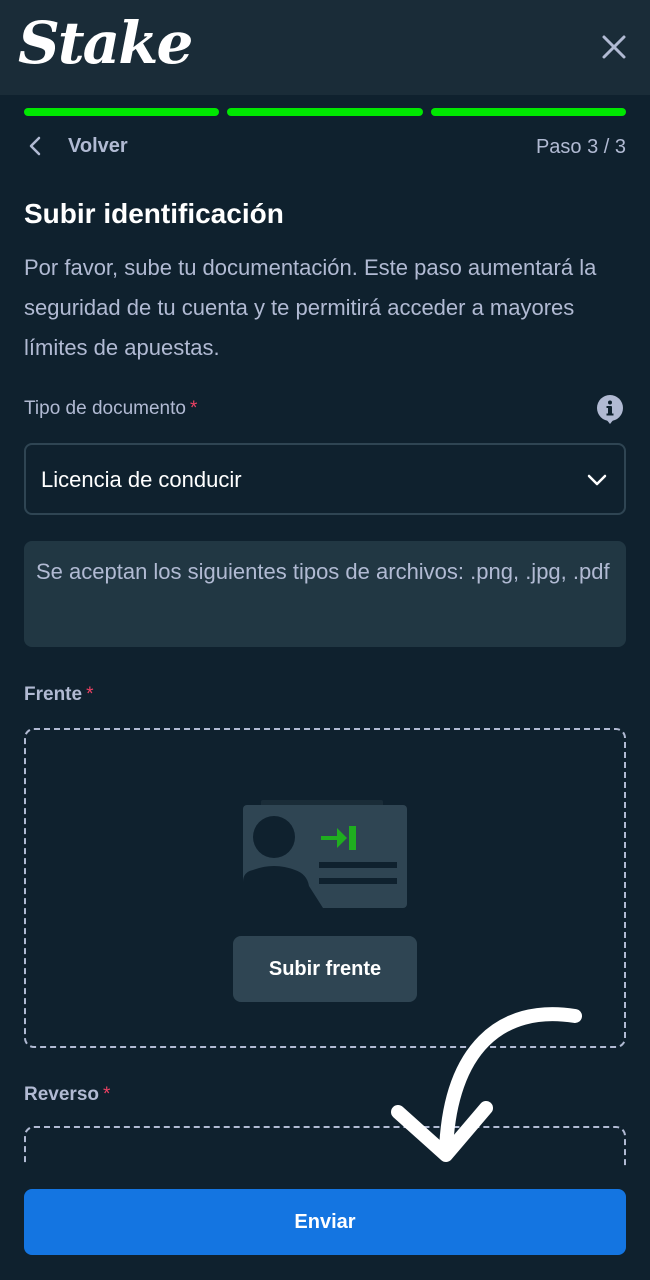 The height and width of the screenshot is (1280, 650). What do you see at coordinates (610, 410) in the screenshot?
I see `info-icon` at bounding box center [610, 410].